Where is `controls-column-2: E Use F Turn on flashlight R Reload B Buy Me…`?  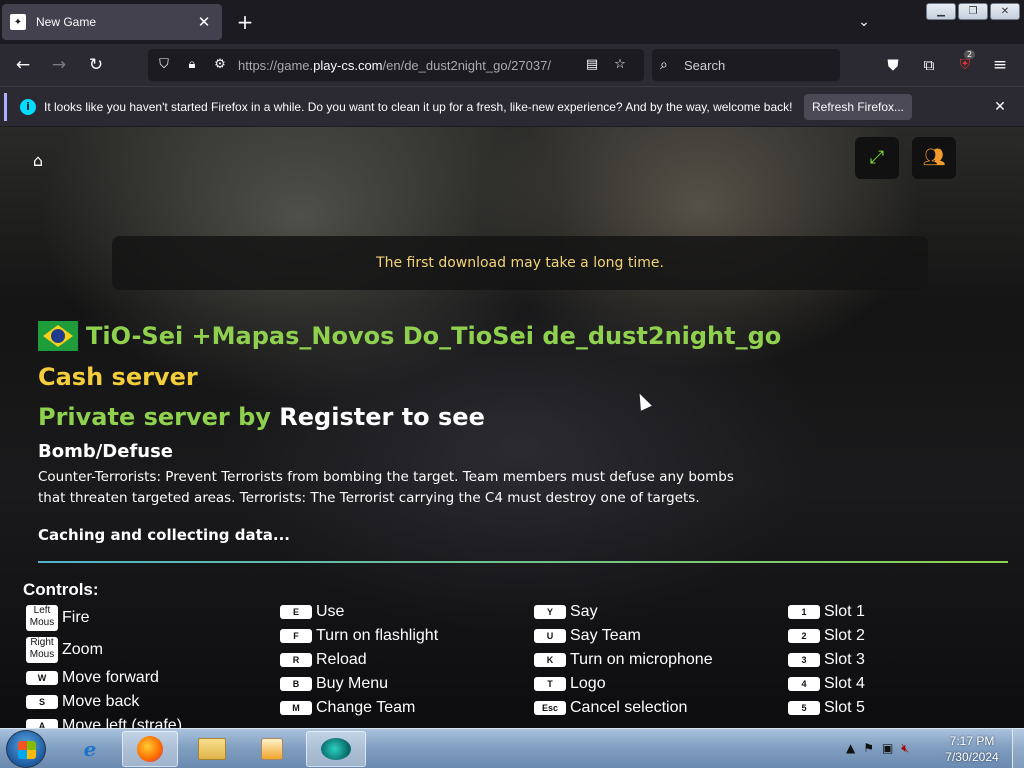 controls-column-2: E Use F Turn on flashlight R Reload B Buy Me… is located at coordinates (359, 660).